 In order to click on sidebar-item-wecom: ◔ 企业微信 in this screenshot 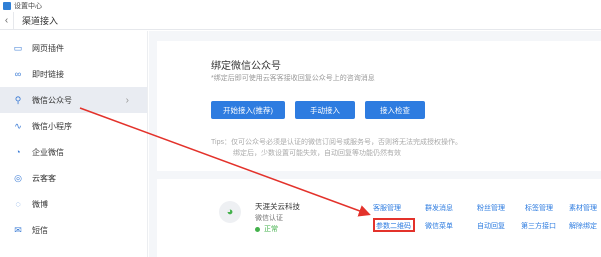, I will do `click(73, 152)`.